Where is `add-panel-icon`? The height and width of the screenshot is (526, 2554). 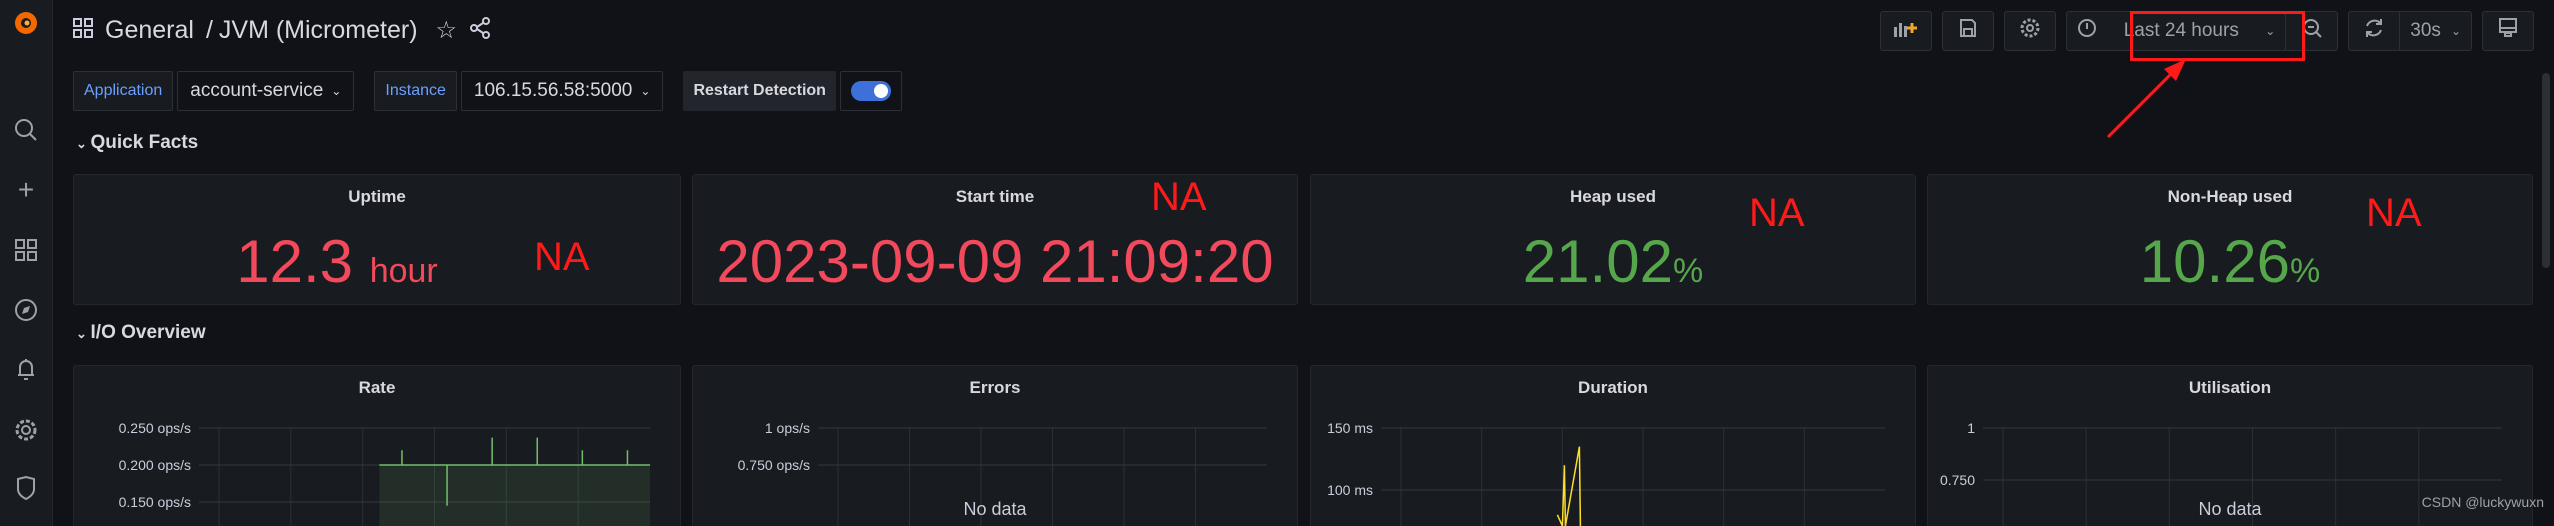
add-panel-icon is located at coordinates (1906, 31).